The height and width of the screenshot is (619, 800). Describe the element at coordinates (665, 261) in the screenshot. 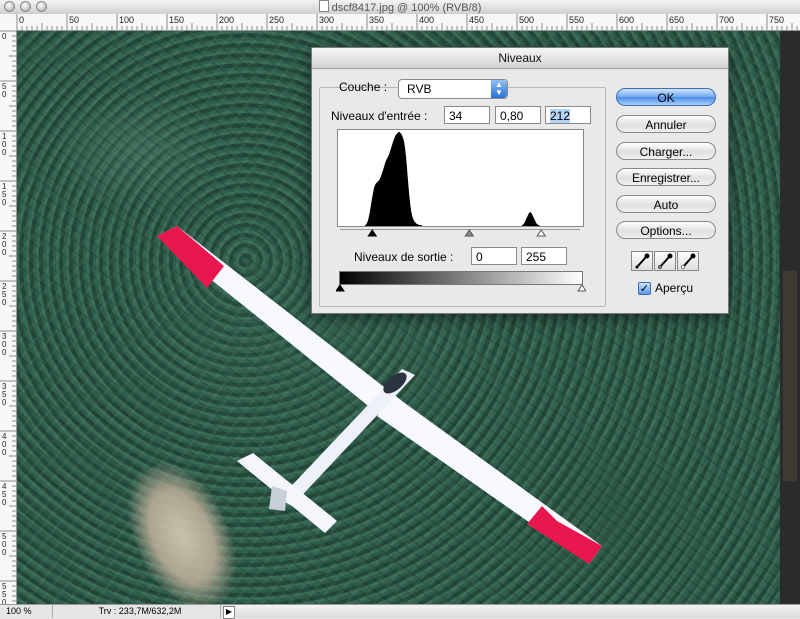

I see `eyedropper-gray-icon` at that location.